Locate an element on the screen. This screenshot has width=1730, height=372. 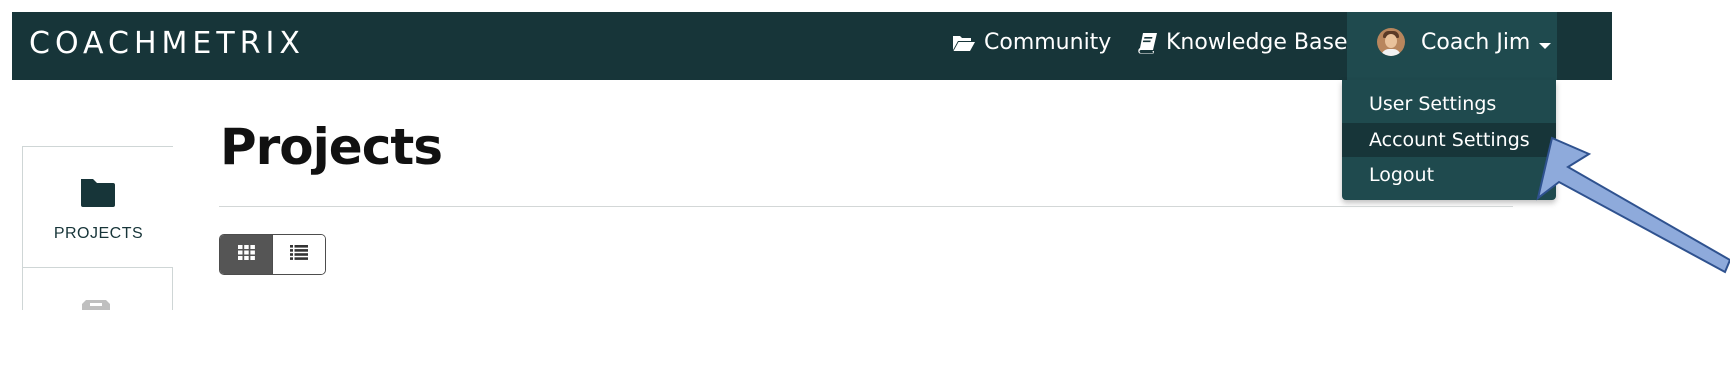
menu-item-account-settings: Account Settings is located at coordinates (1449, 140).